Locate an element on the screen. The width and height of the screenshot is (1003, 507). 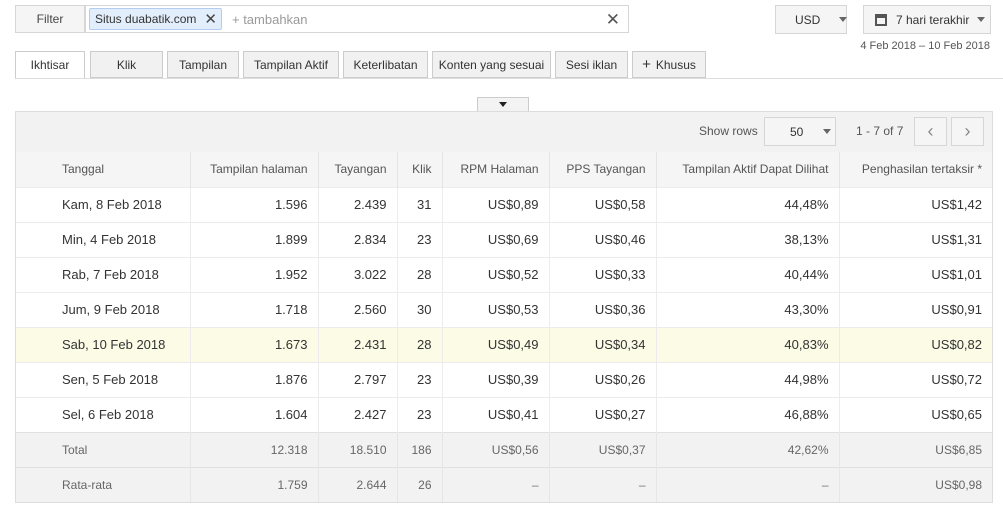
collapse-chart-toggle is located at coordinates (503, 104).